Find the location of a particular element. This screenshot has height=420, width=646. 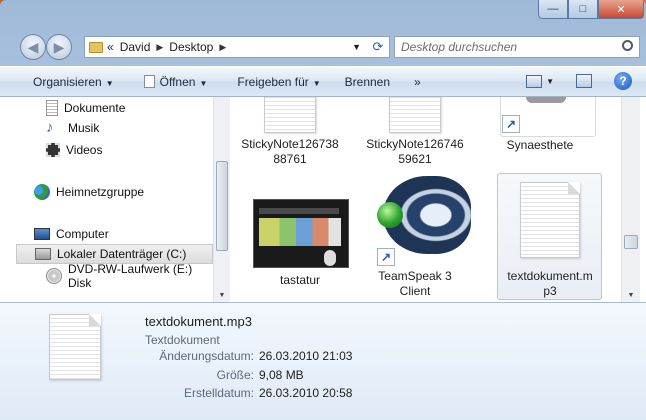

window-caption-buttons: — □ ✕ is located at coordinates (591, 9).